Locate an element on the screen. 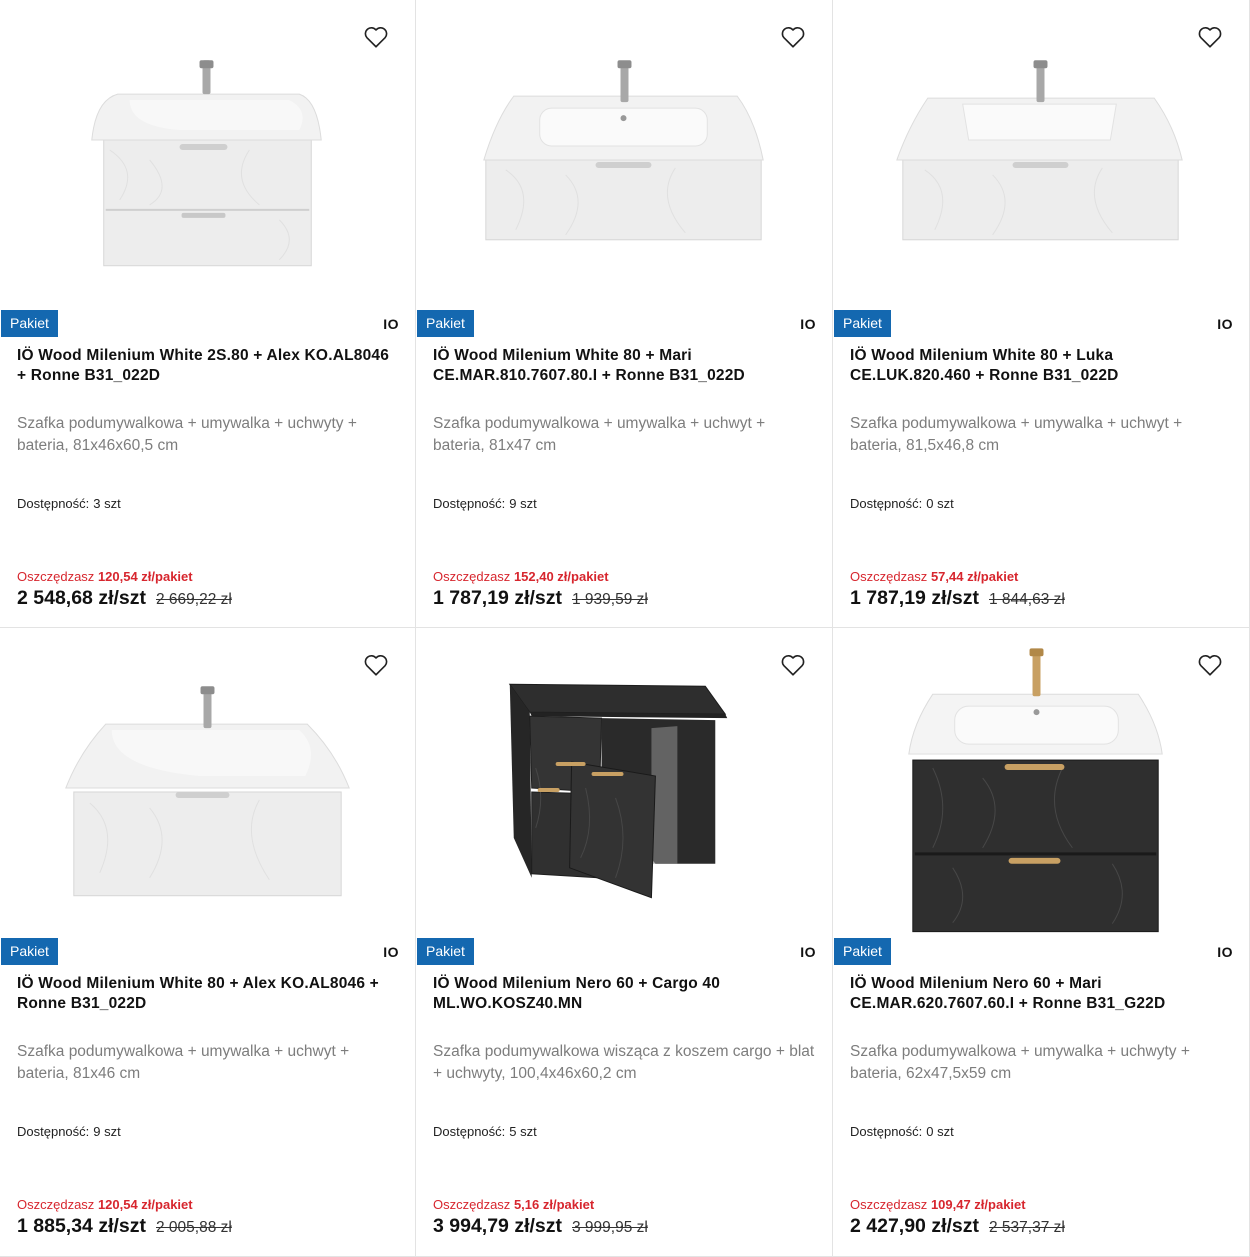 The image size is (1250, 1257). savings: Oszczędzasz 109,47 zł/pakiet is located at coordinates (938, 1204).